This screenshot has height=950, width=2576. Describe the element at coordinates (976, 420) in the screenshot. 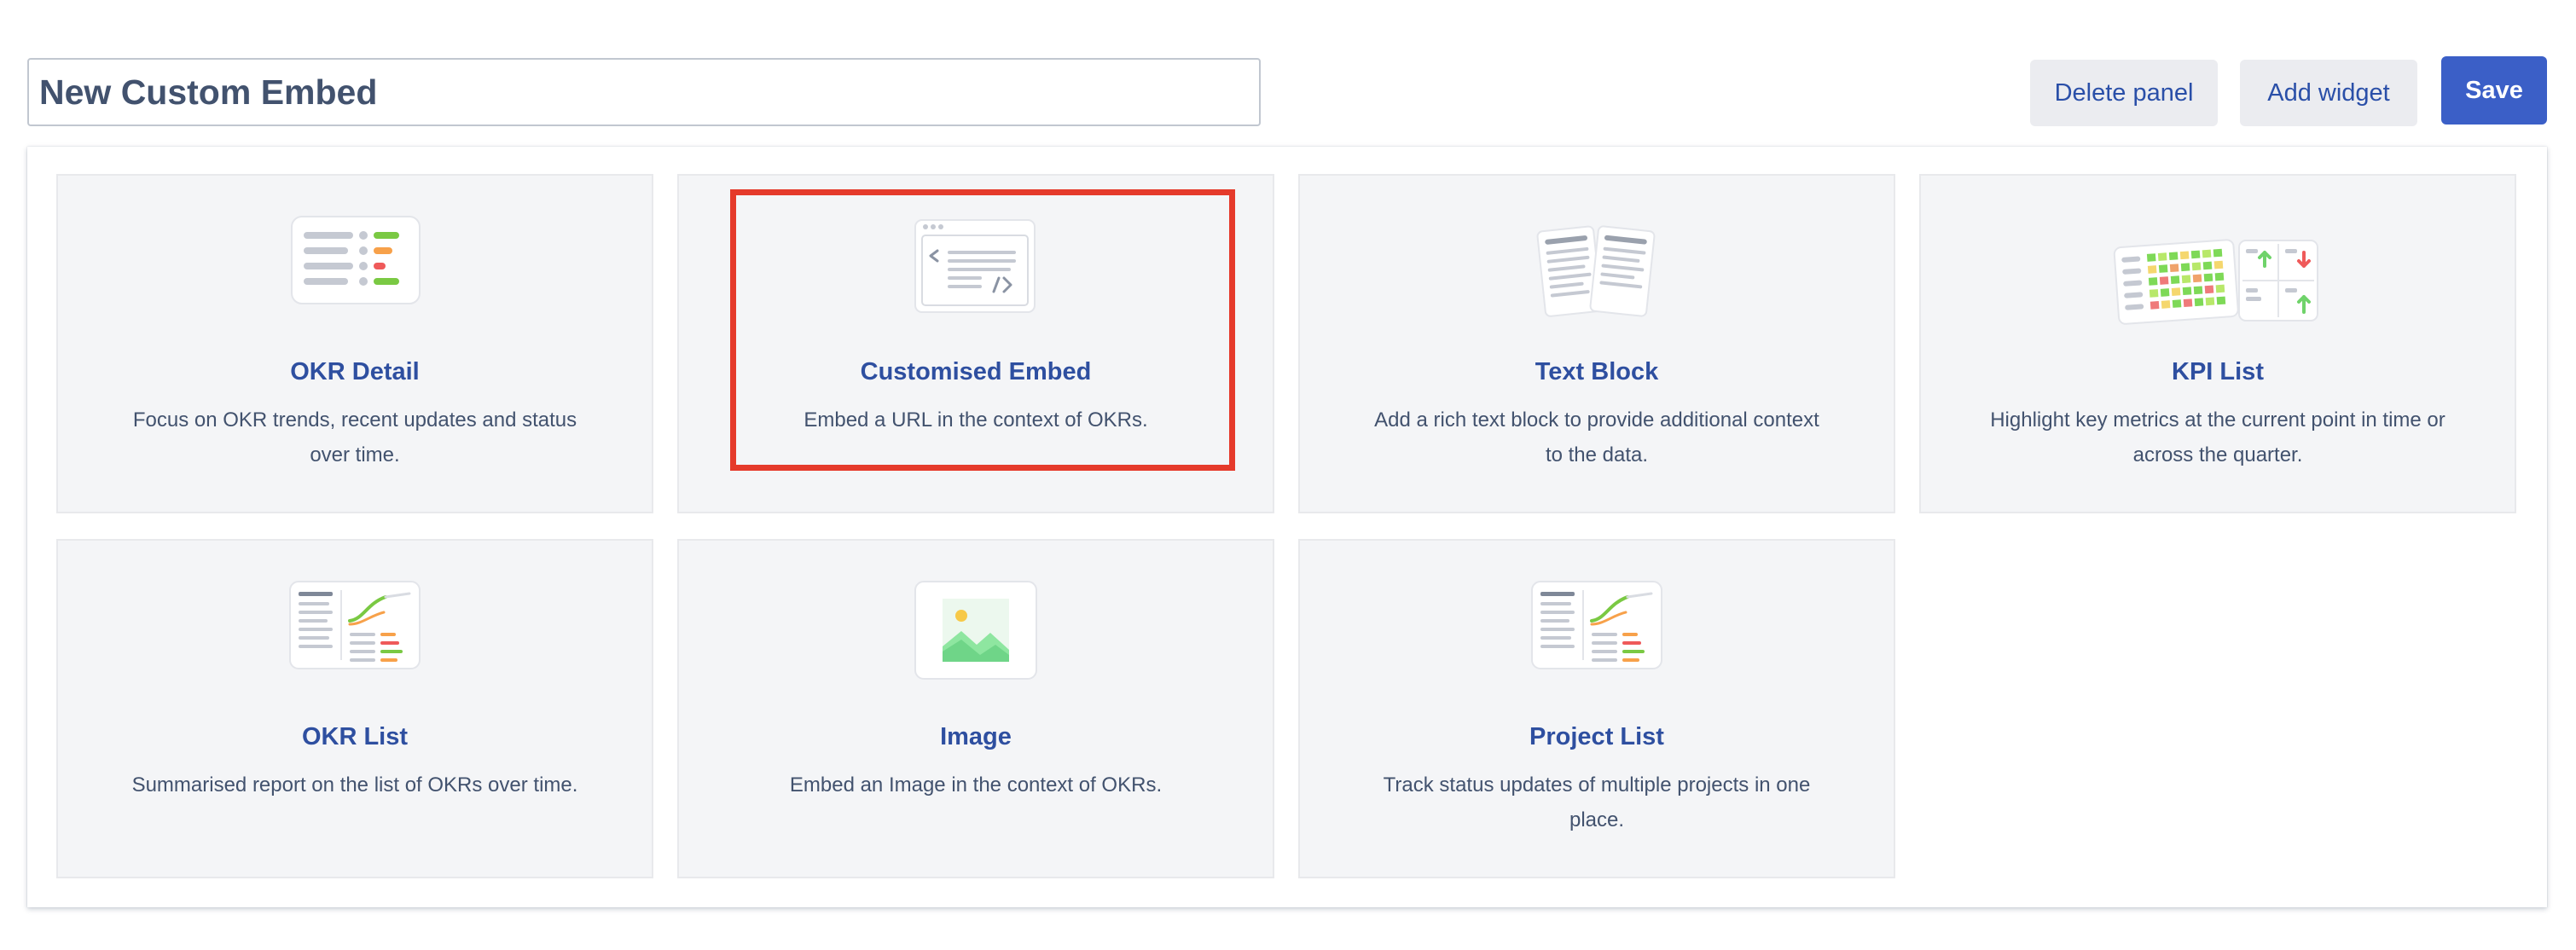

I see `widget-description: Embed a URL in the context of OKRs.` at that location.